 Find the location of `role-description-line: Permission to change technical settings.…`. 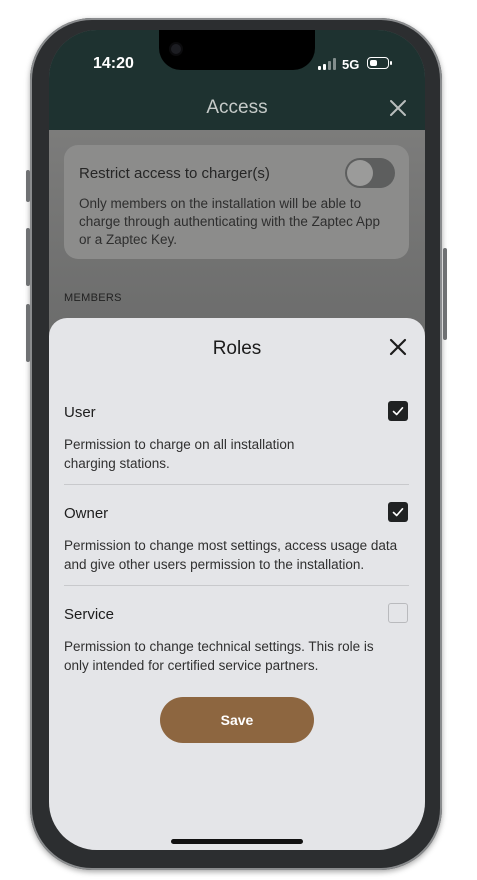

role-description-line: Permission to change technical settings.… is located at coordinates (219, 646).